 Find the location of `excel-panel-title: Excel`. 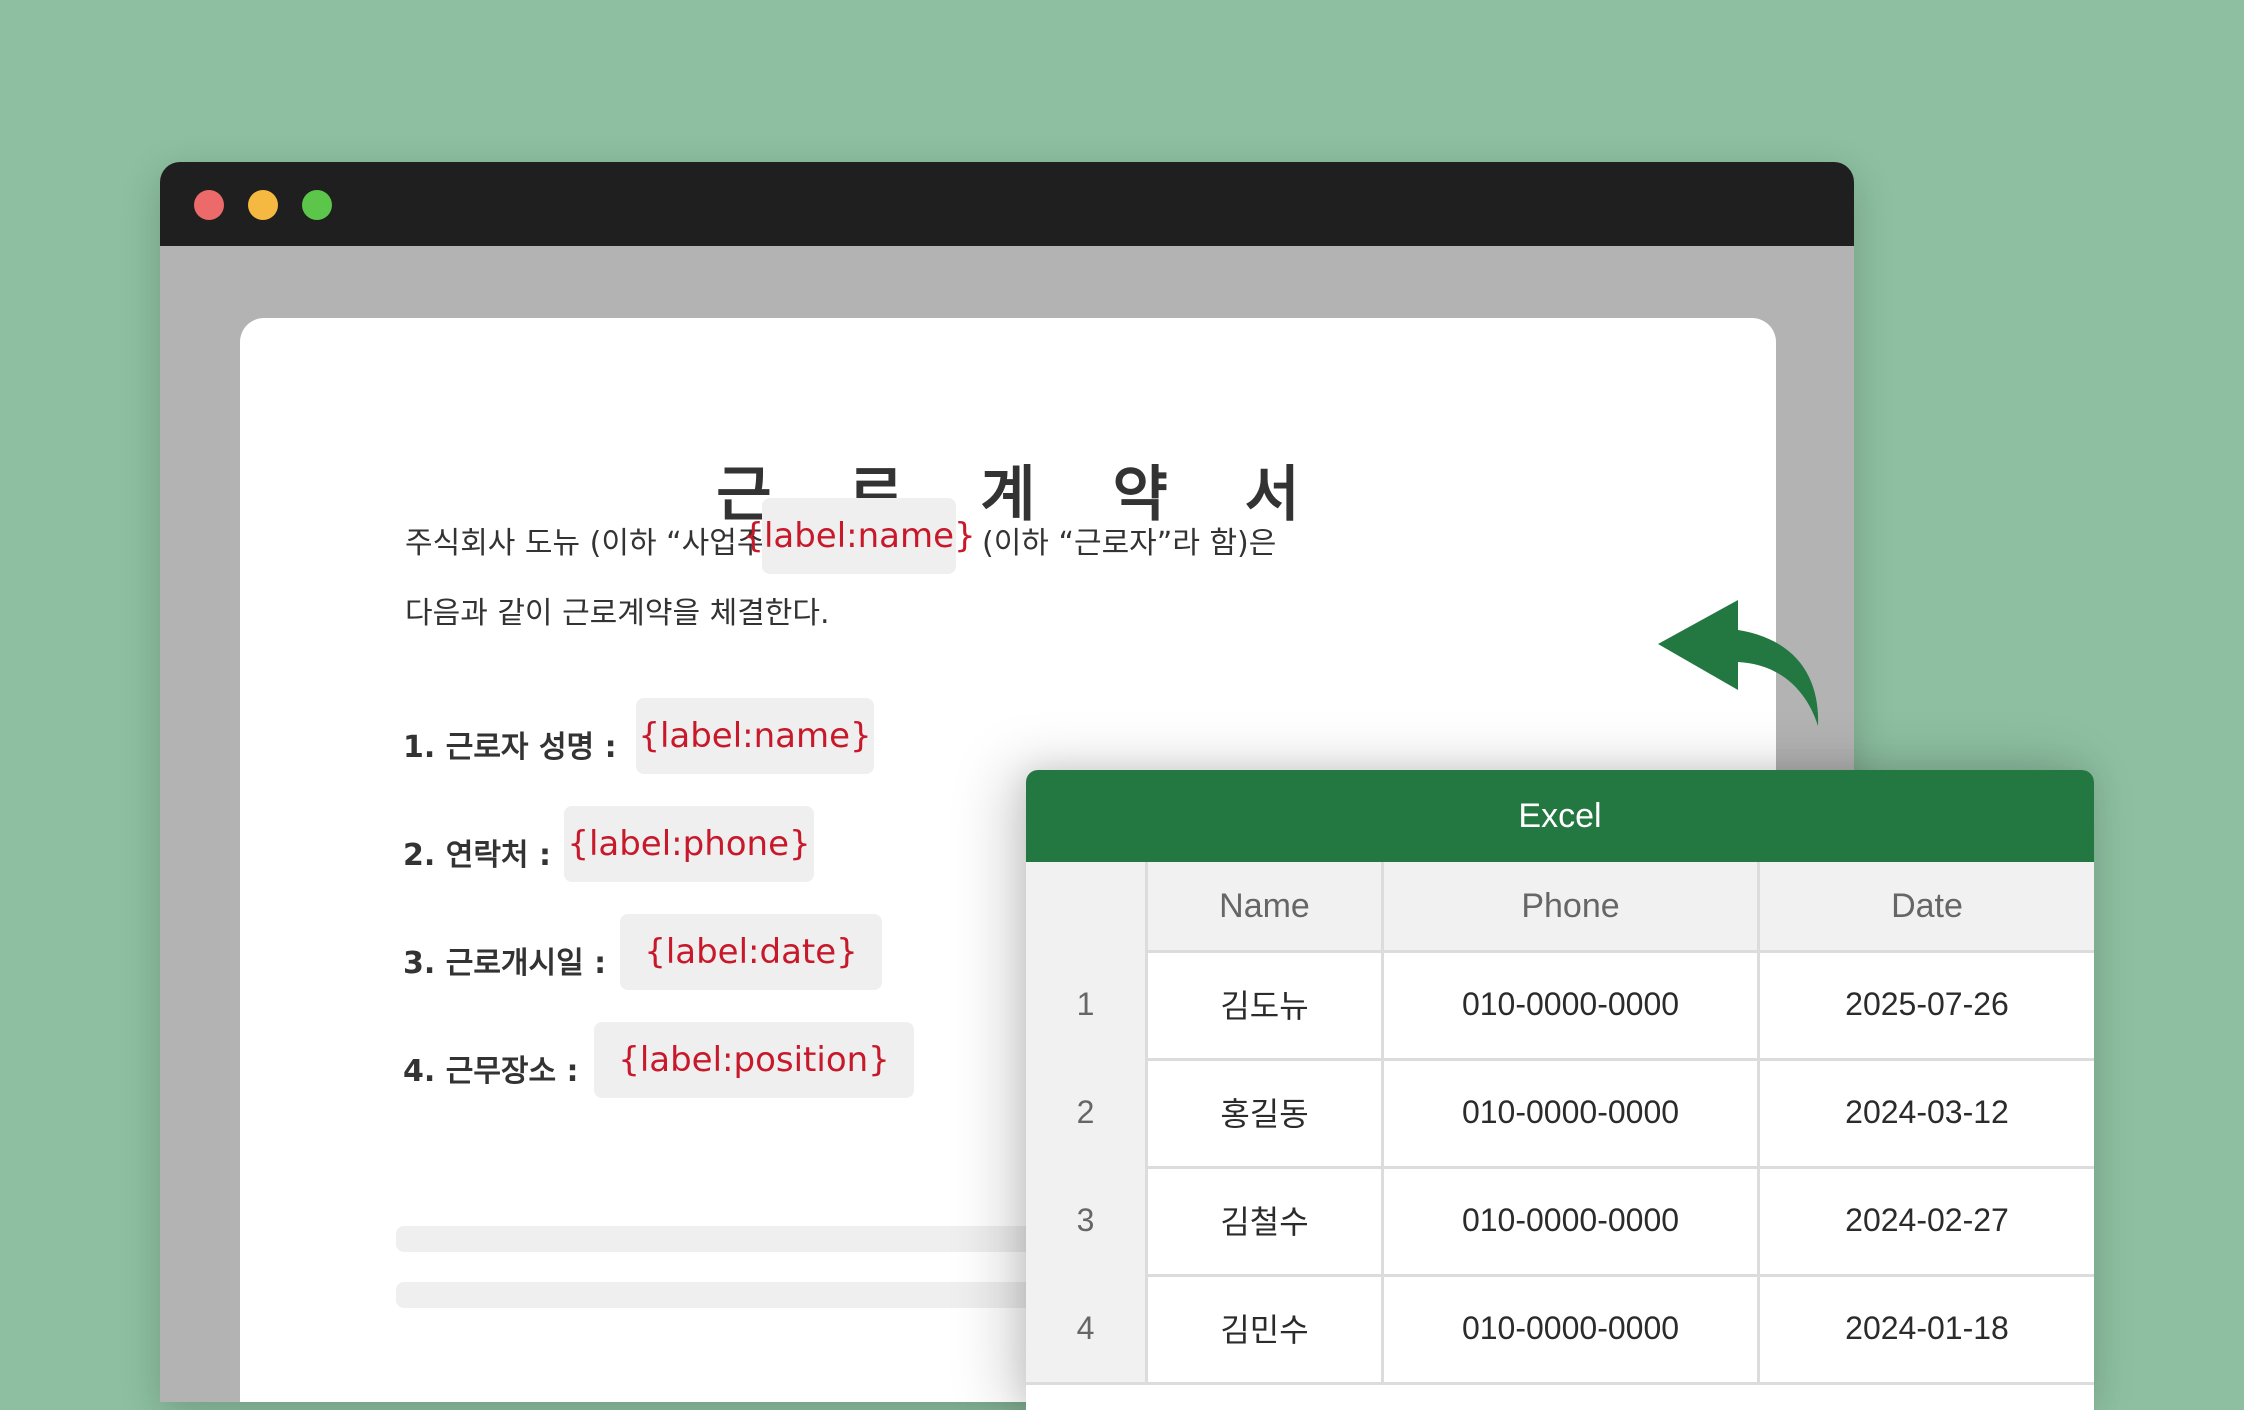

excel-panel-title: Excel is located at coordinates (1560, 816).